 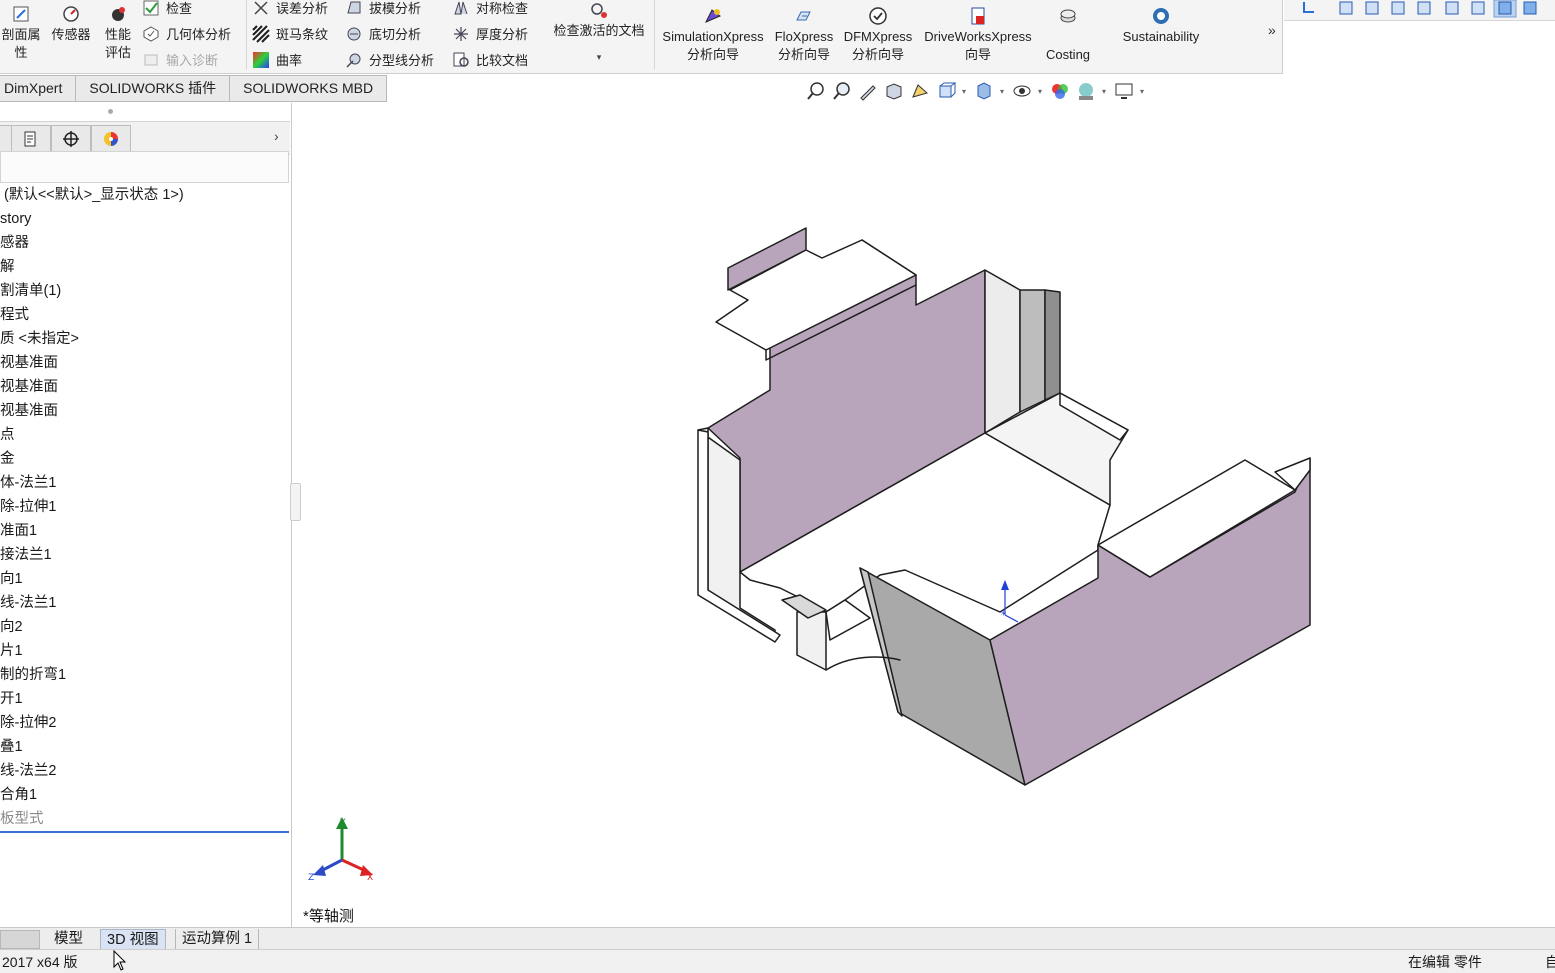 I want to click on tree-node-sheet-metal: 金, so click(x=145, y=459).